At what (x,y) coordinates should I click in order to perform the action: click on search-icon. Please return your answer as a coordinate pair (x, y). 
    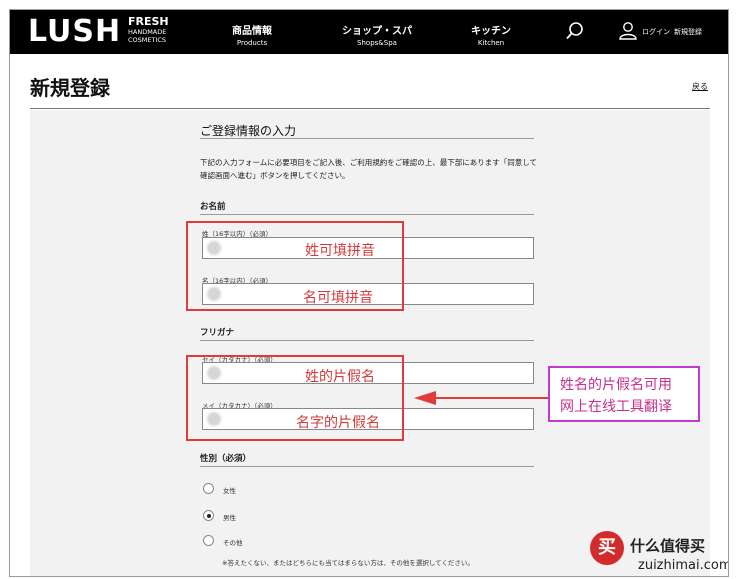
    Looking at the image, I should click on (575, 31).